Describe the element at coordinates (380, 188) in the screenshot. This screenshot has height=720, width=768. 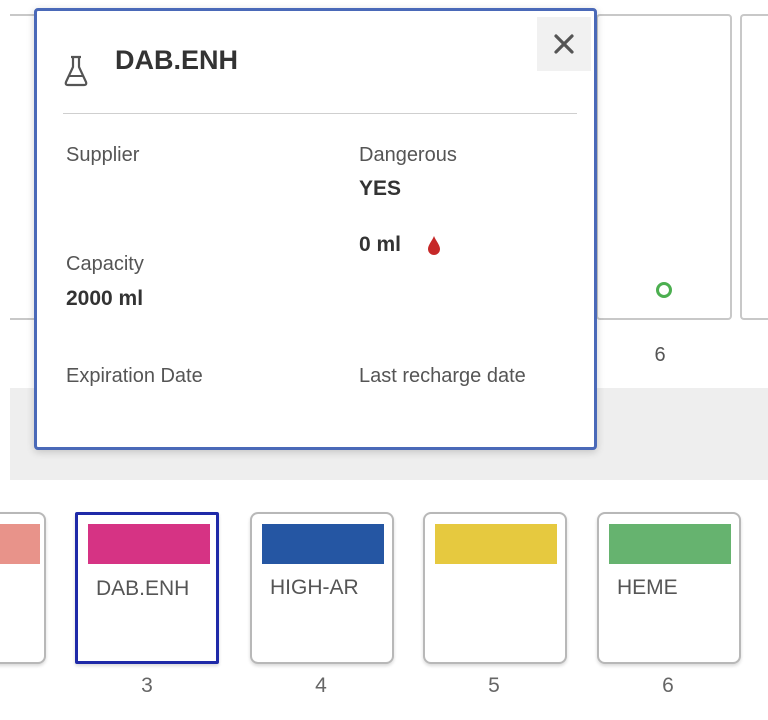
I see `dangerous-value: YES` at that location.